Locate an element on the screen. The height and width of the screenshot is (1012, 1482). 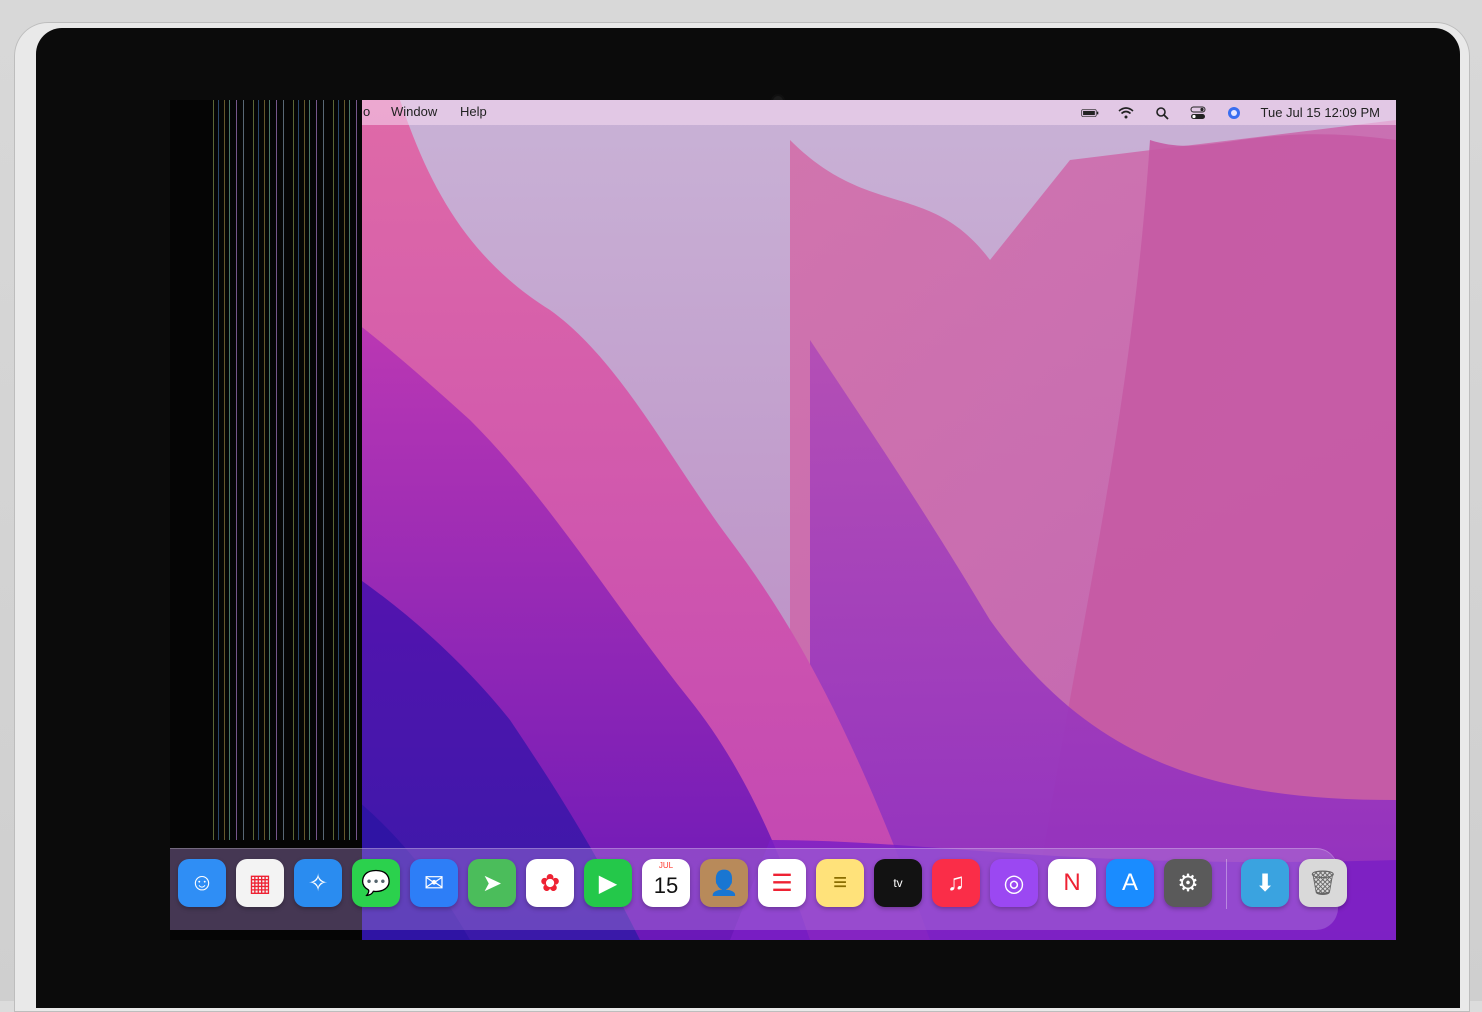
safari-dock-item: ✧ is located at coordinates (318, 883).